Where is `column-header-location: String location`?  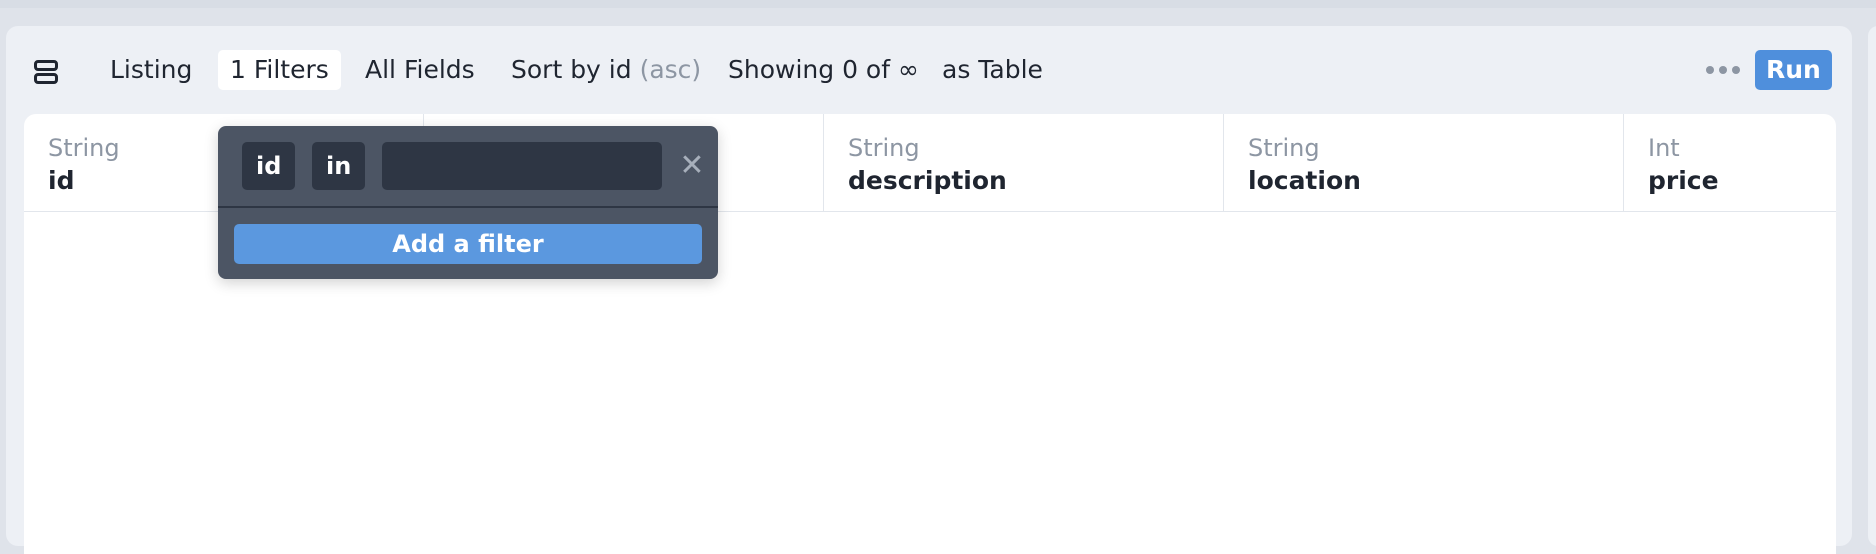 column-header-location: String location is located at coordinates (1424, 163).